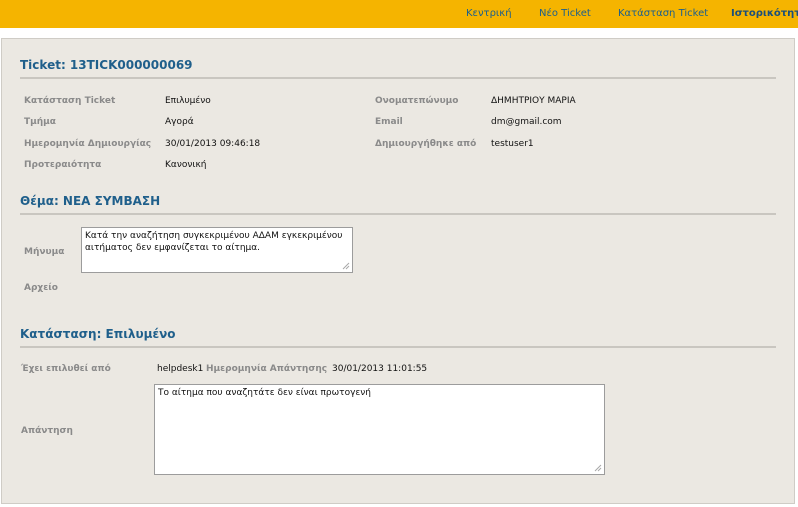 The height and width of the screenshot is (507, 798). Describe the element at coordinates (63, 165) in the screenshot. I see `priority-label: Προτεραιότητα` at that location.